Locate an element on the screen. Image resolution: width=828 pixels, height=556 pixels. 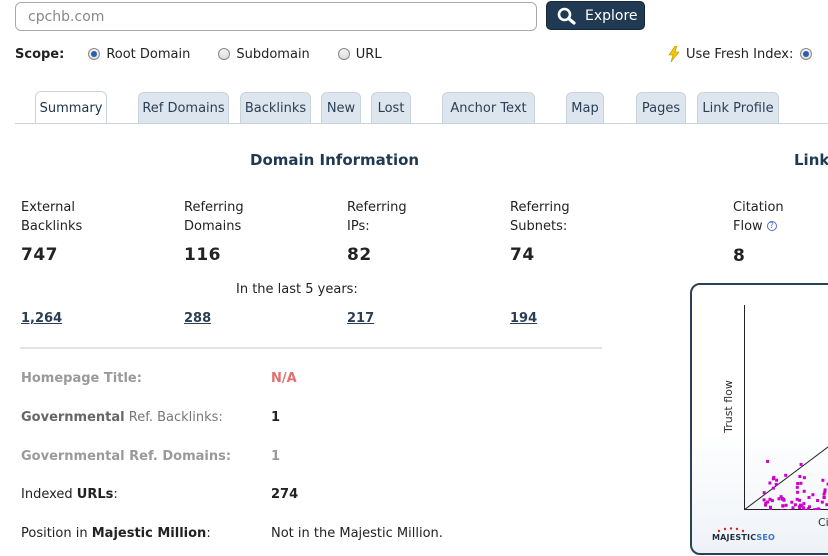
tab-anchor-text: Anchor Text is located at coordinates (488, 107).